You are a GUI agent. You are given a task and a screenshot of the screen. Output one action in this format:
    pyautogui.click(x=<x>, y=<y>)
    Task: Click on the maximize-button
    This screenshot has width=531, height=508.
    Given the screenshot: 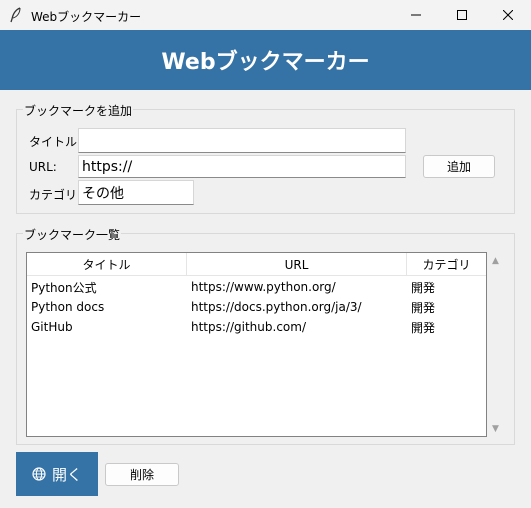 What is the action you would take?
    pyautogui.click(x=462, y=15)
    